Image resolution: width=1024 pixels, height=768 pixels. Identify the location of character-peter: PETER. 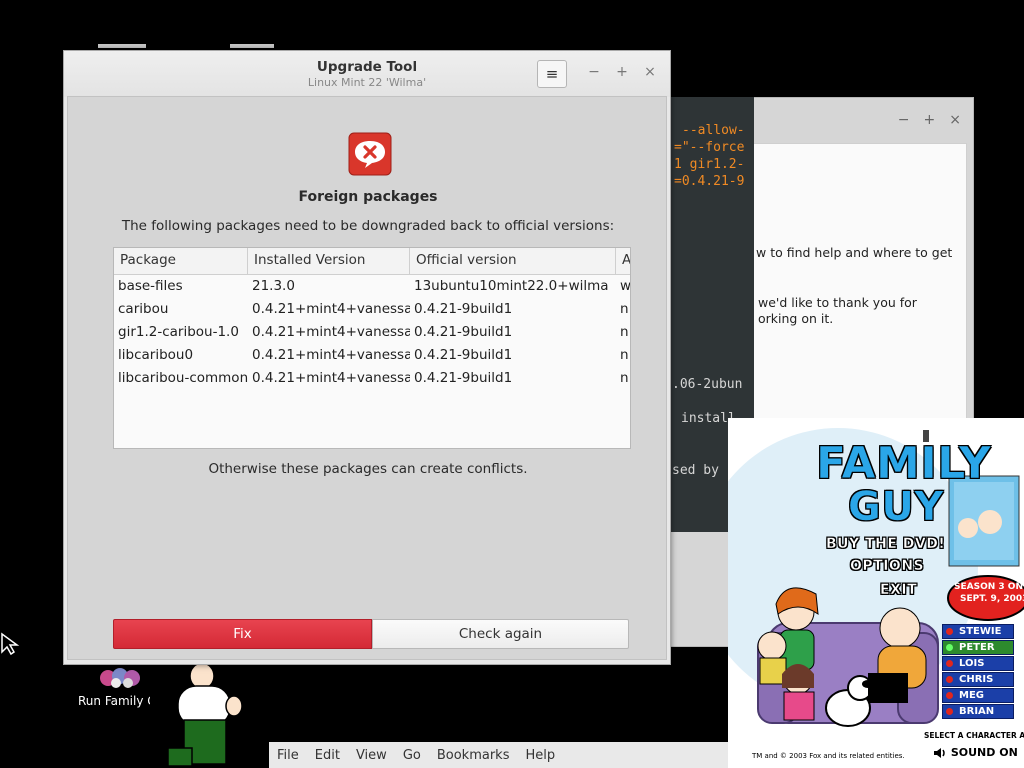
(978, 647).